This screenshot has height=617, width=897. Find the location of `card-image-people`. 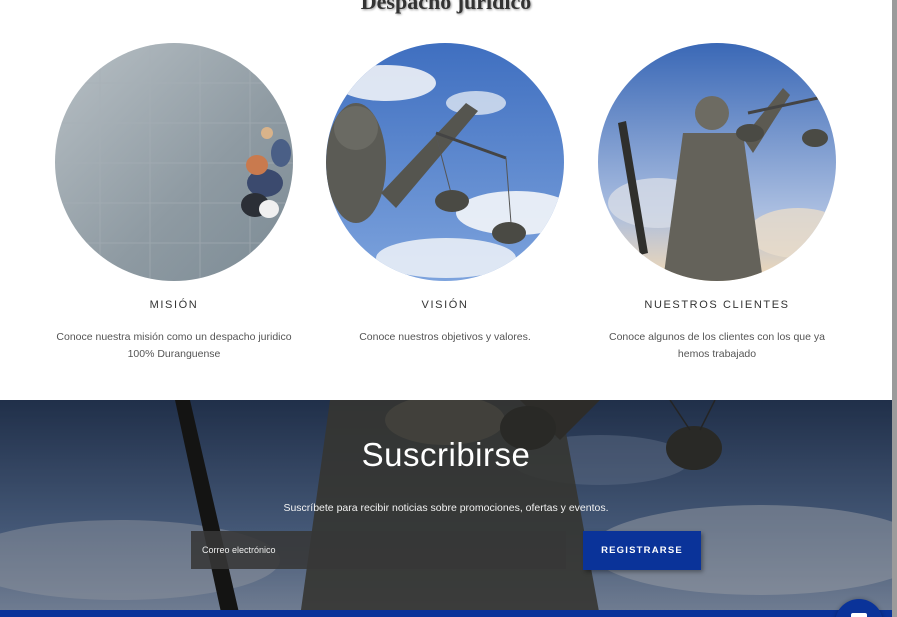

card-image-people is located at coordinates (174, 162).